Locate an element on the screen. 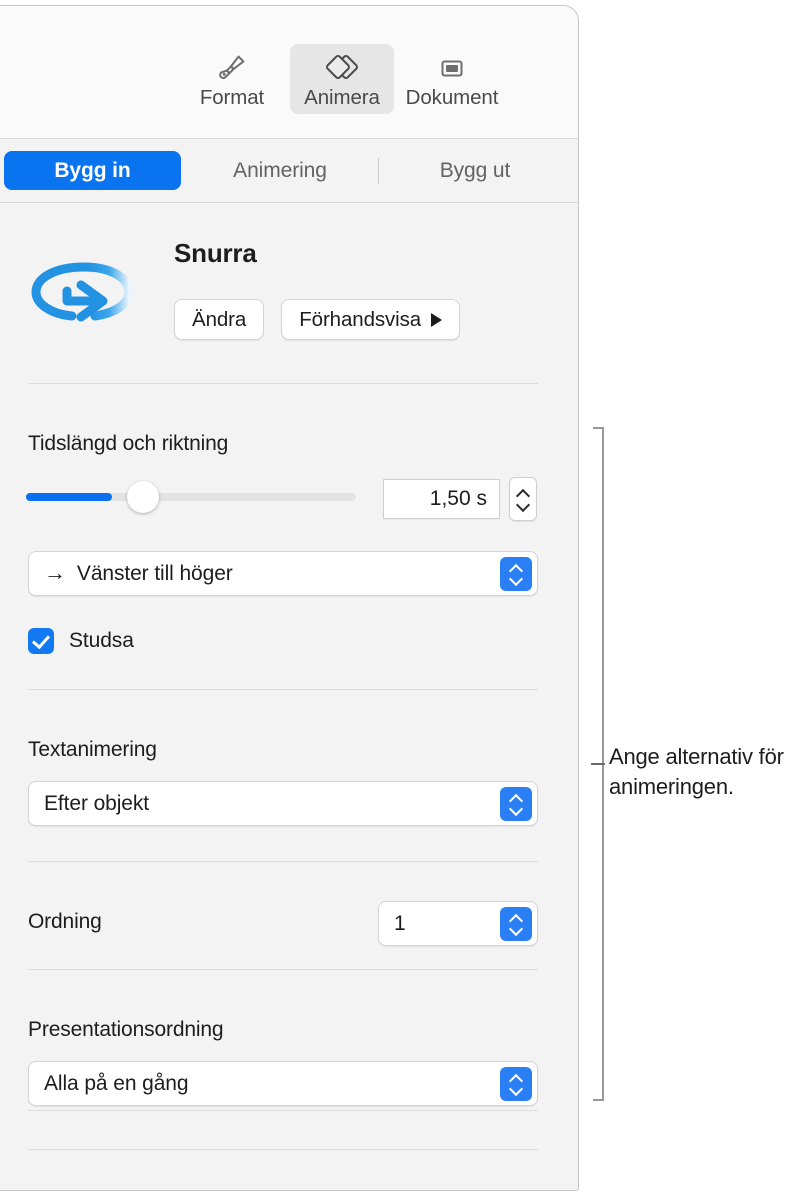 This screenshot has width=795, height=1192. bounce-checkbox is located at coordinates (41, 641).